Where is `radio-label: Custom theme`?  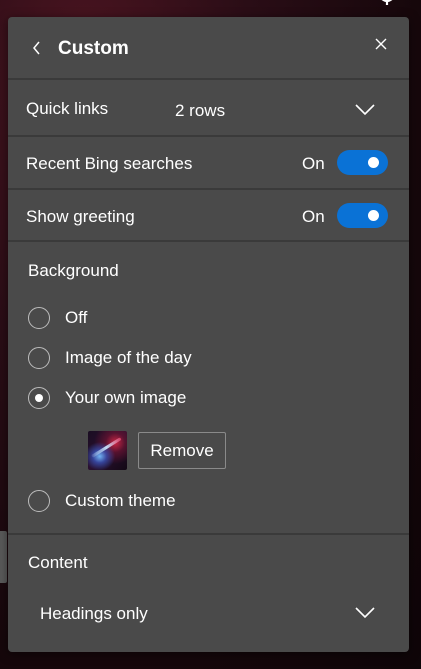
radio-label: Custom theme is located at coordinates (120, 500).